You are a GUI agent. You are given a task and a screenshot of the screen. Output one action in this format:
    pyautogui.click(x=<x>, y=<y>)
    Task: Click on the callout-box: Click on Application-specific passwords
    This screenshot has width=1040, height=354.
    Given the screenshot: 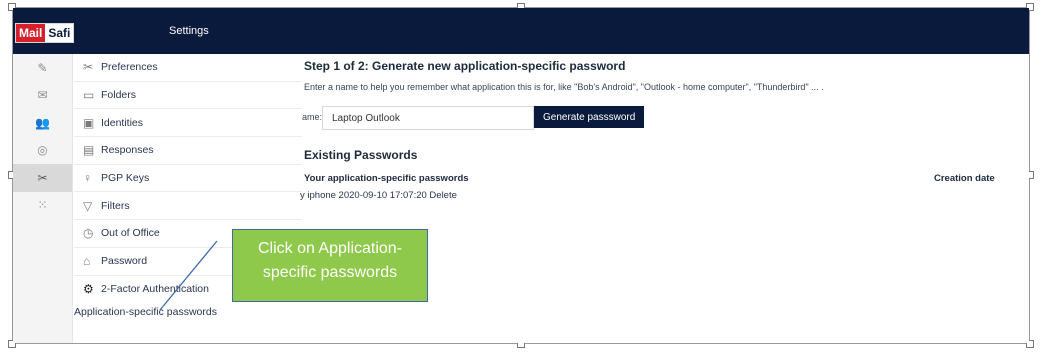 What is the action you would take?
    pyautogui.click(x=330, y=265)
    